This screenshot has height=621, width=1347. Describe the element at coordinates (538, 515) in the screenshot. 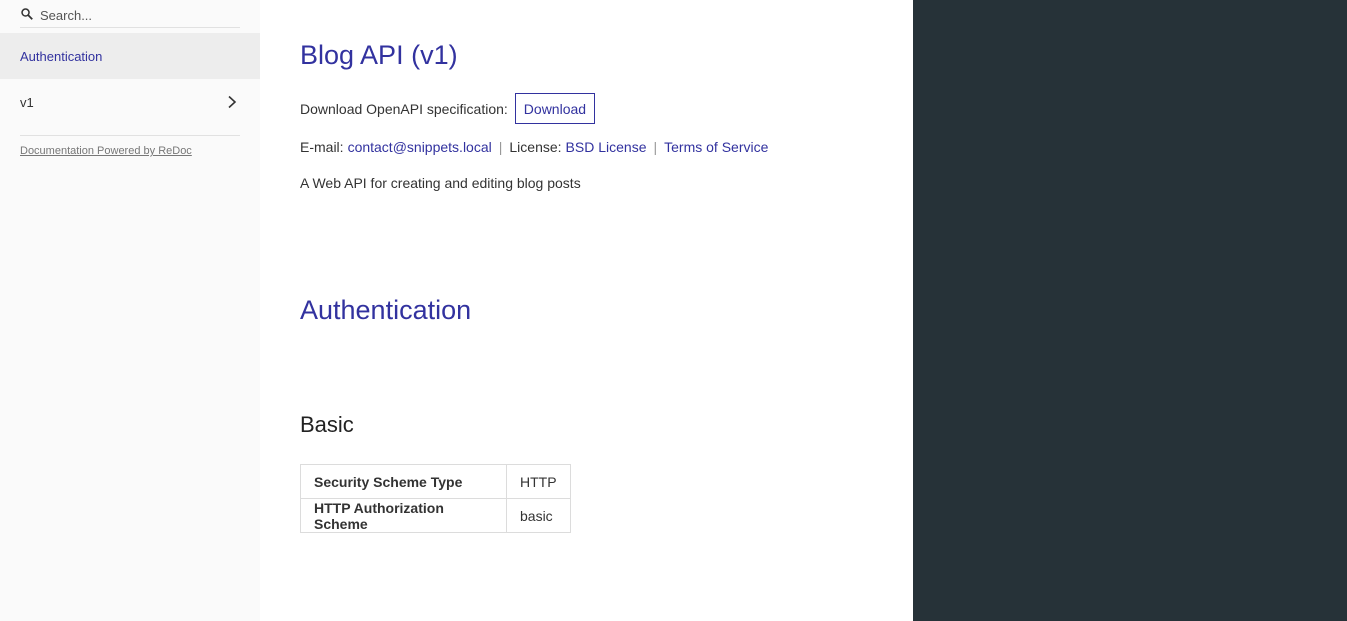

I see `table-value: basic` at that location.